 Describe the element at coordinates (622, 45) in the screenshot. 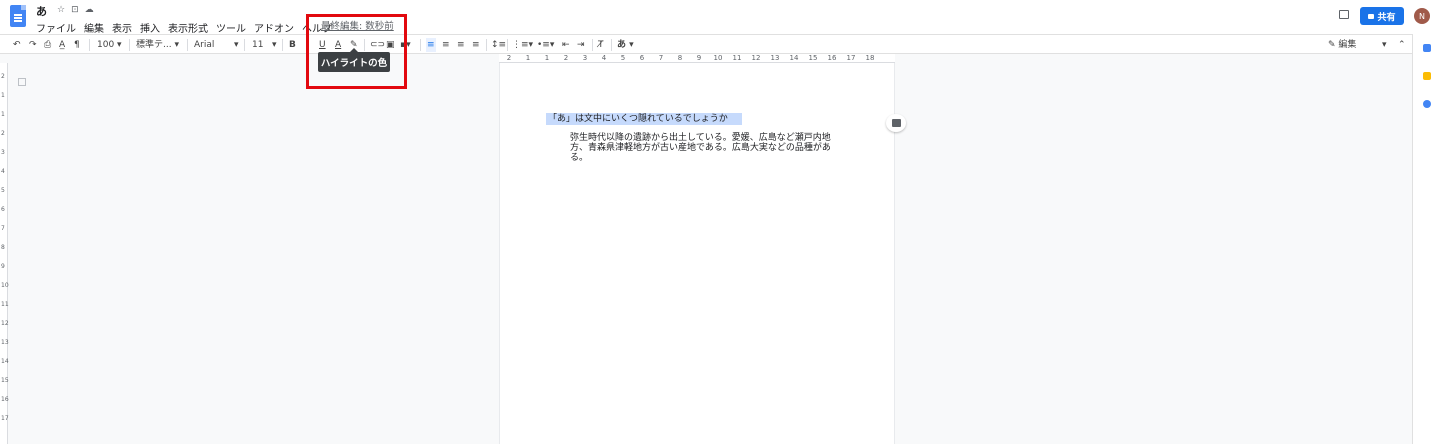

I see `input-tool-label: あ` at that location.